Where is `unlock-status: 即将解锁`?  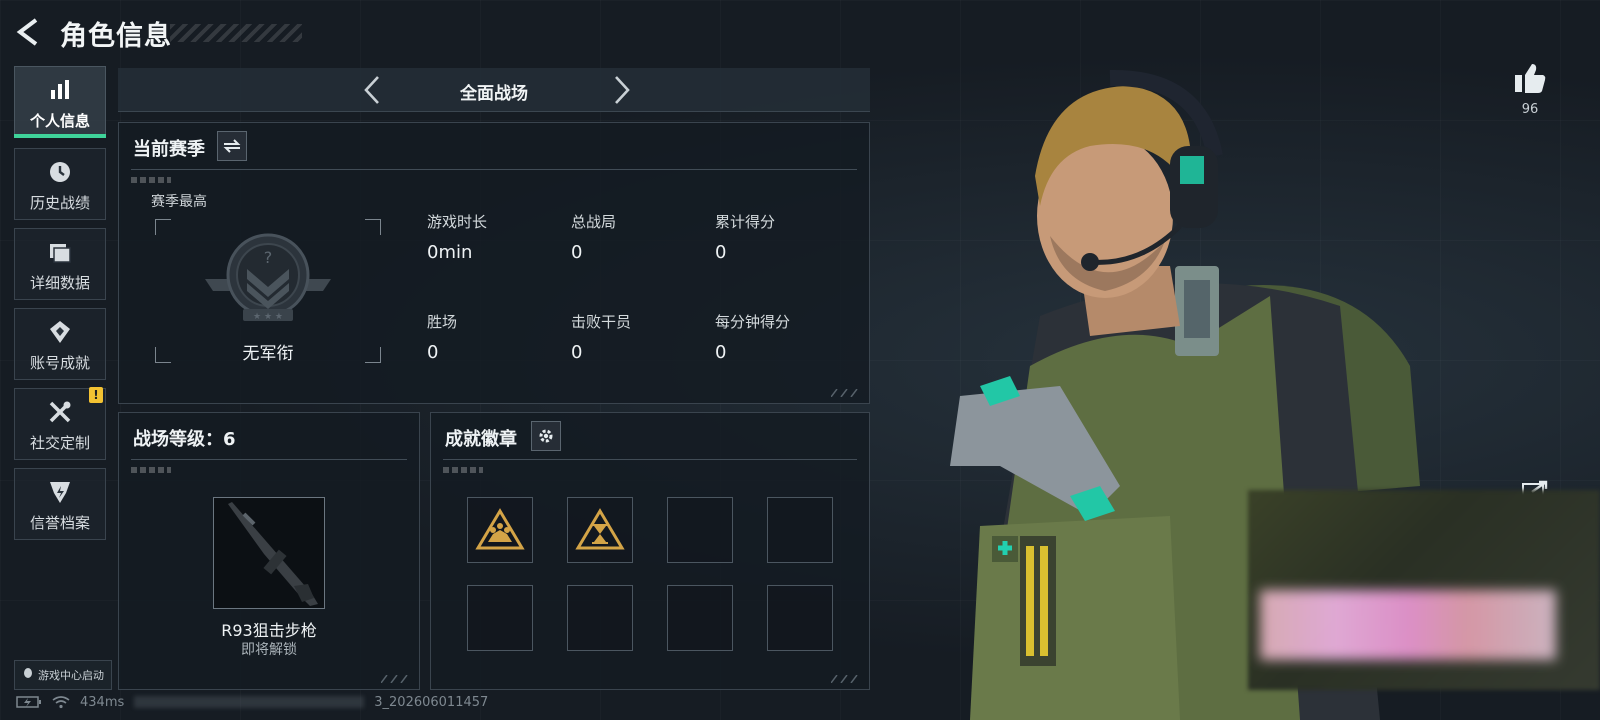 unlock-status: 即将解锁 is located at coordinates (269, 650).